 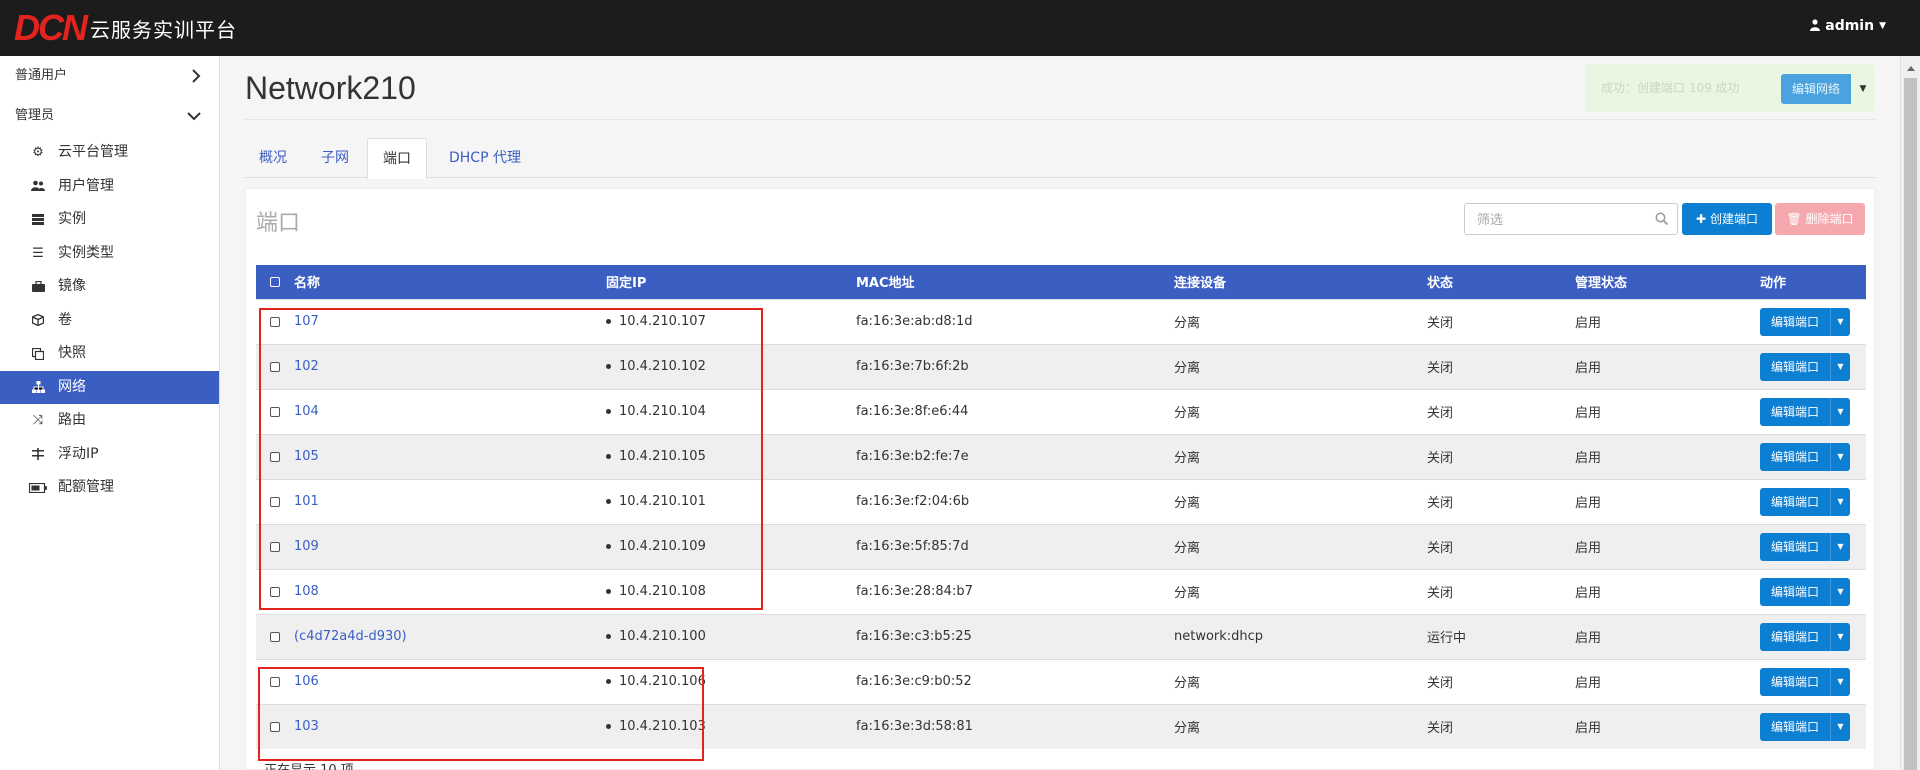 What do you see at coordinates (306, 591) in the screenshot?
I see `port-name-link: 108` at bounding box center [306, 591].